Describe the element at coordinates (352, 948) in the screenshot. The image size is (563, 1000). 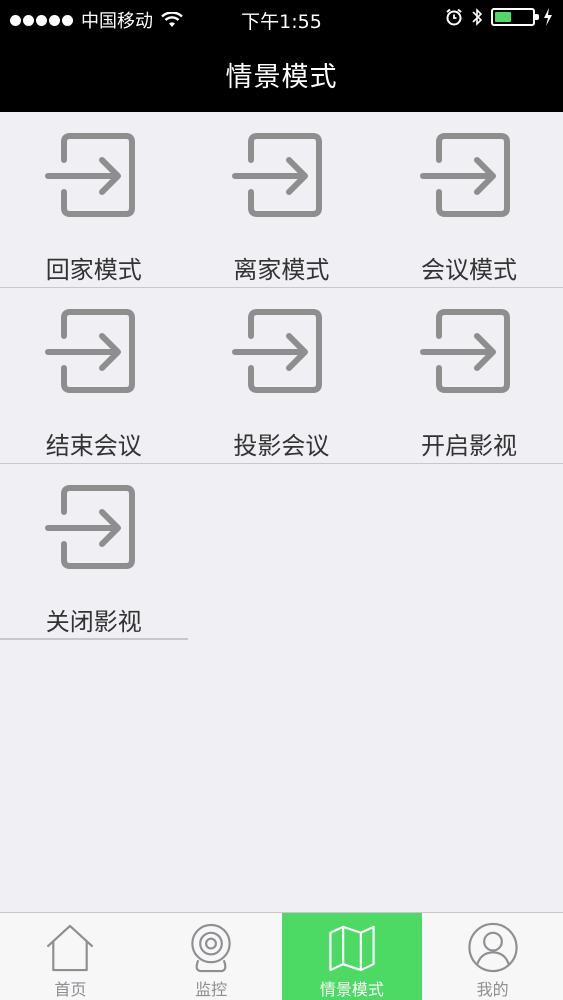
I see `map-icon` at that location.